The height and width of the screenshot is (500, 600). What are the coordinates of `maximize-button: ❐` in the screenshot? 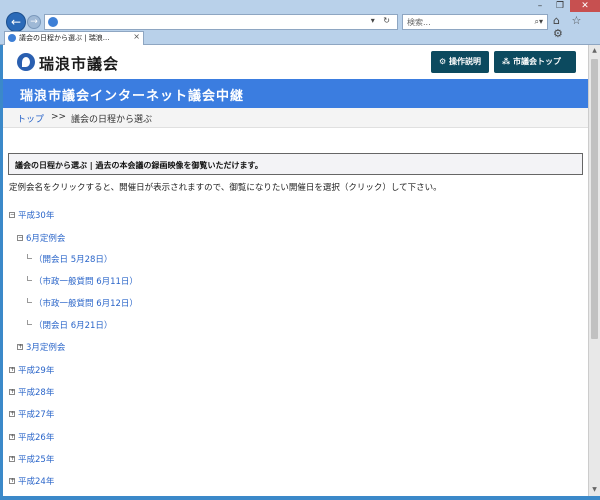 It's located at (560, 6).